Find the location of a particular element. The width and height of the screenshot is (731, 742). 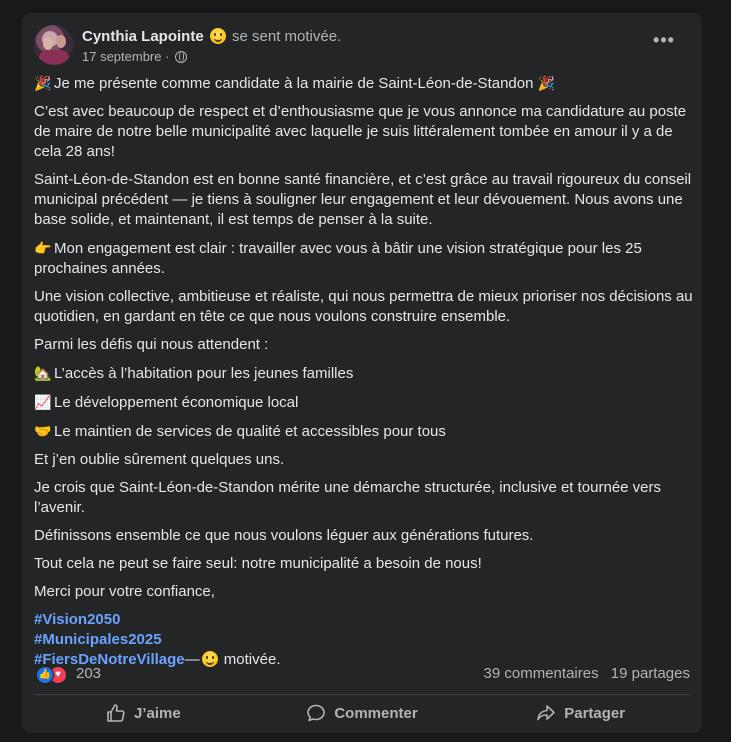

post-paragraph: Merci pour votre confiance, is located at coordinates (124, 591).